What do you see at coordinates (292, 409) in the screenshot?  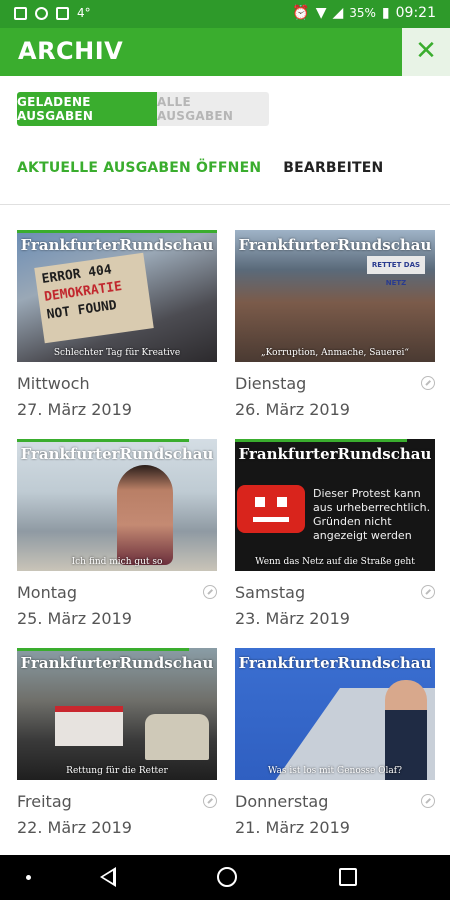 I see `issue-date: 26. März 2019` at bounding box center [292, 409].